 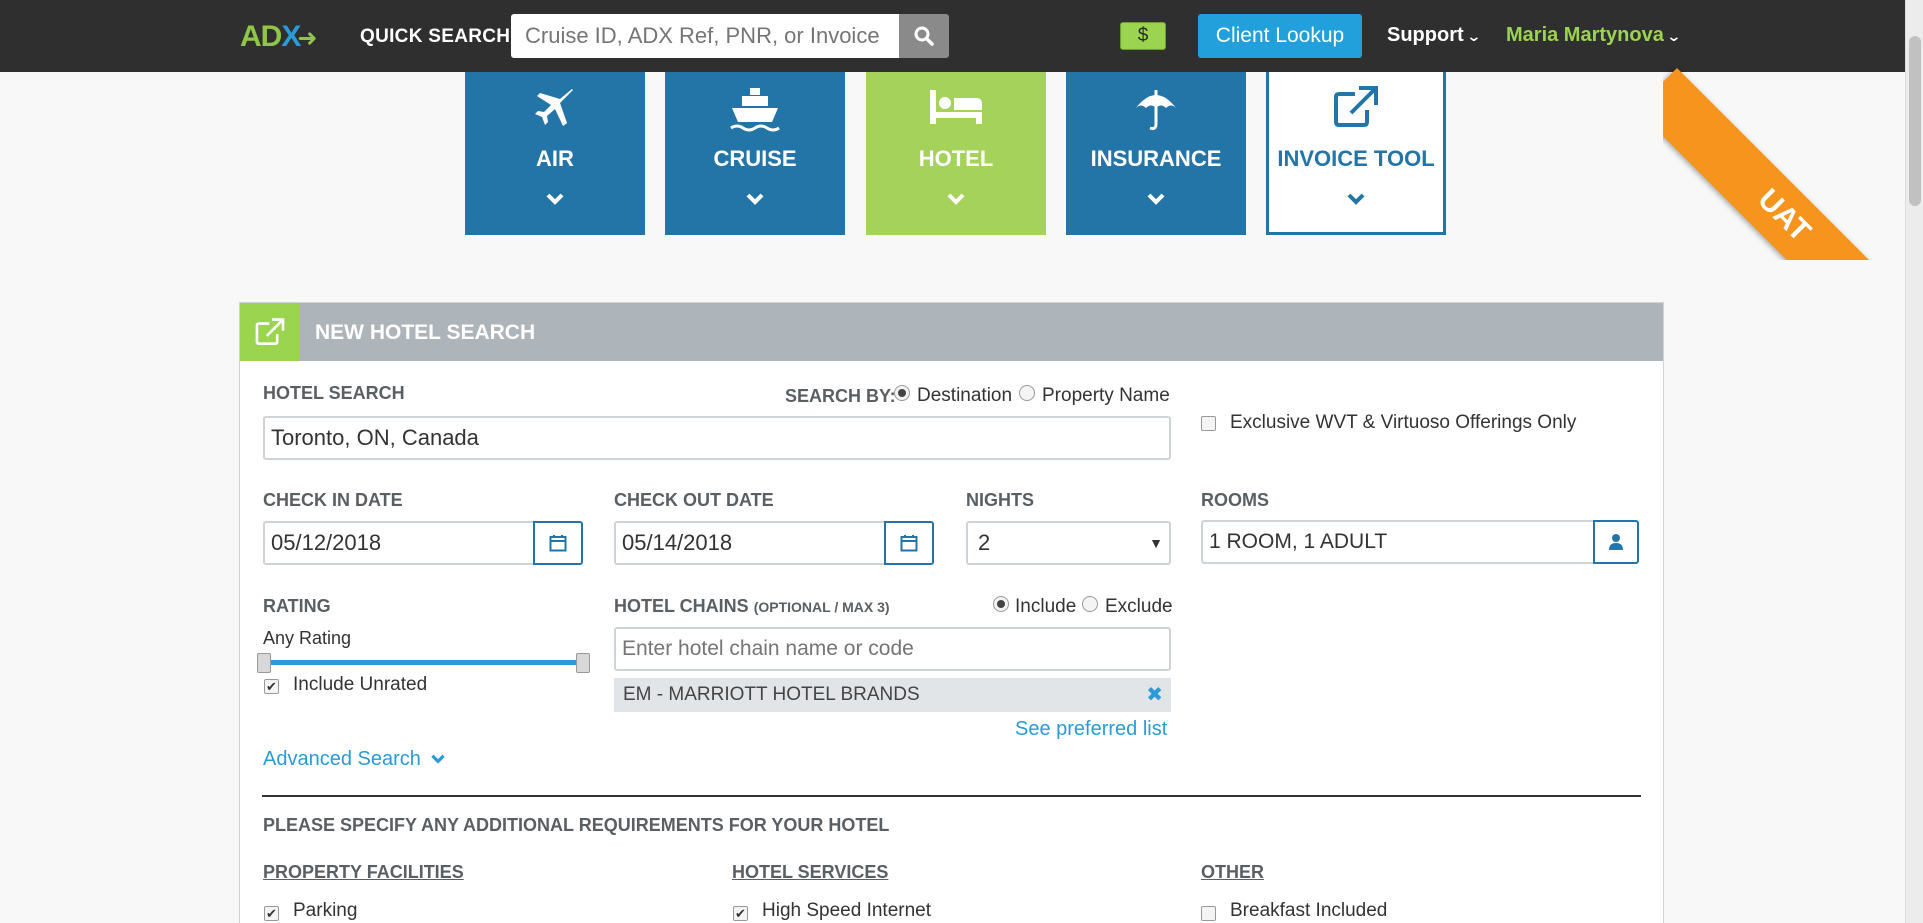 What do you see at coordinates (399, 543) in the screenshot?
I see `check-in-input: 05/12/2018` at bounding box center [399, 543].